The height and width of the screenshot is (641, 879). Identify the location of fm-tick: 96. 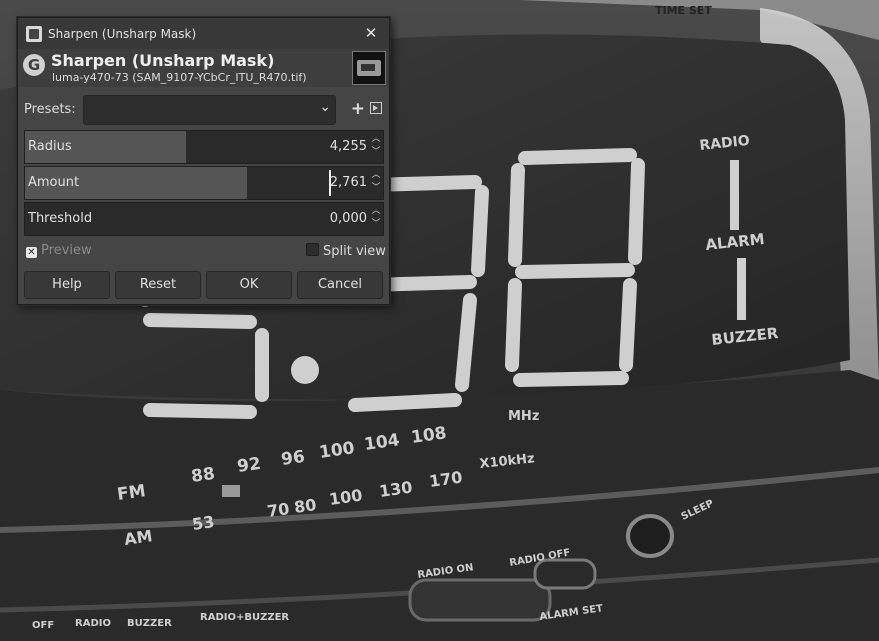
(293, 458).